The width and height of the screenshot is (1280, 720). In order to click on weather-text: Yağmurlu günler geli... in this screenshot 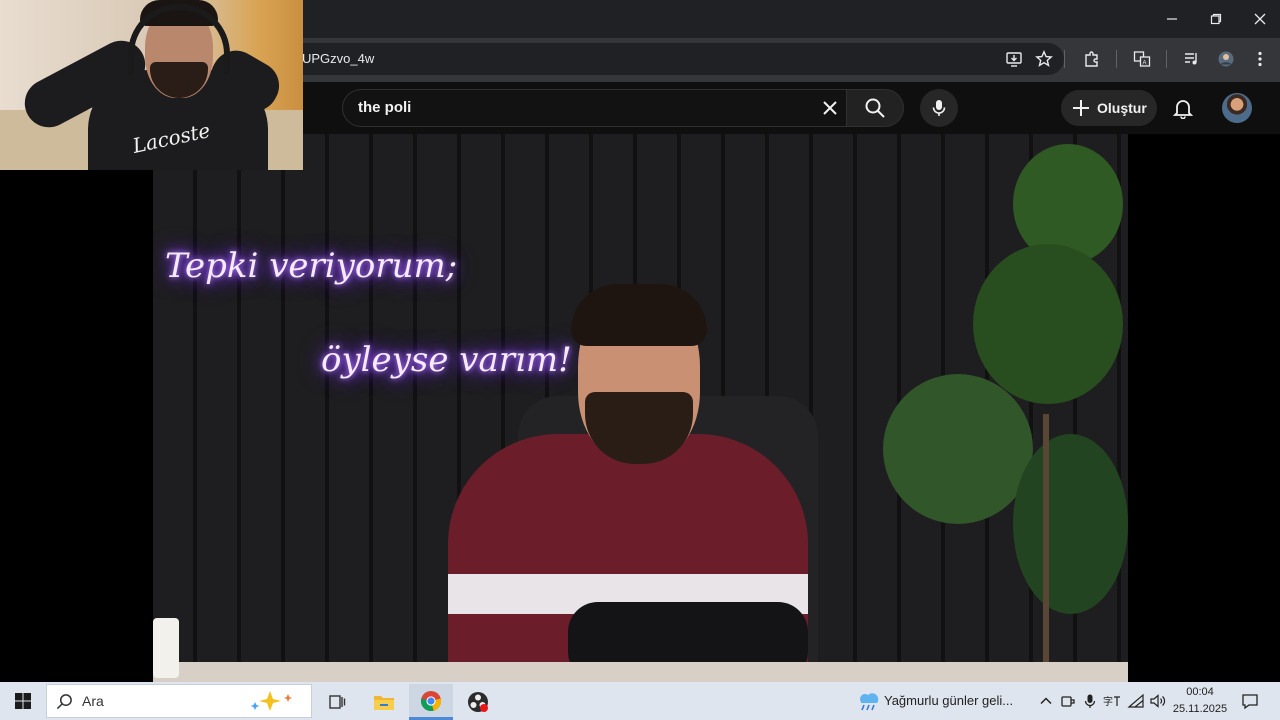, I will do `click(948, 700)`.